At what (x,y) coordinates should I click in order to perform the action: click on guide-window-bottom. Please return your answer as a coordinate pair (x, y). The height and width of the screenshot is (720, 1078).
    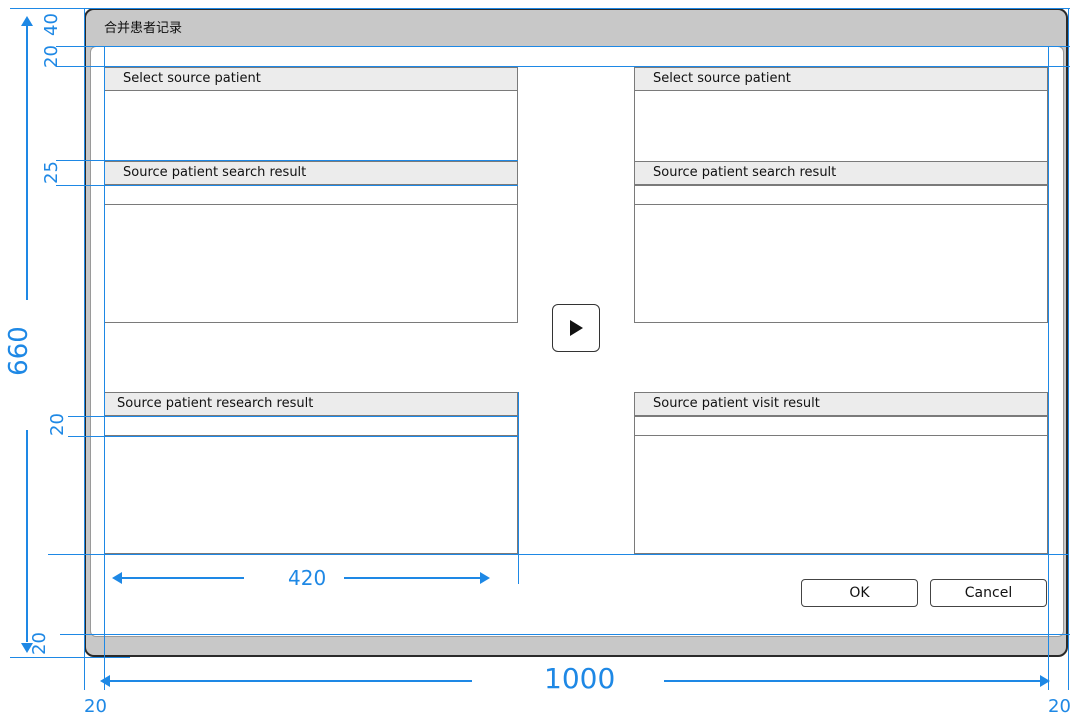
    Looking at the image, I should click on (70, 657).